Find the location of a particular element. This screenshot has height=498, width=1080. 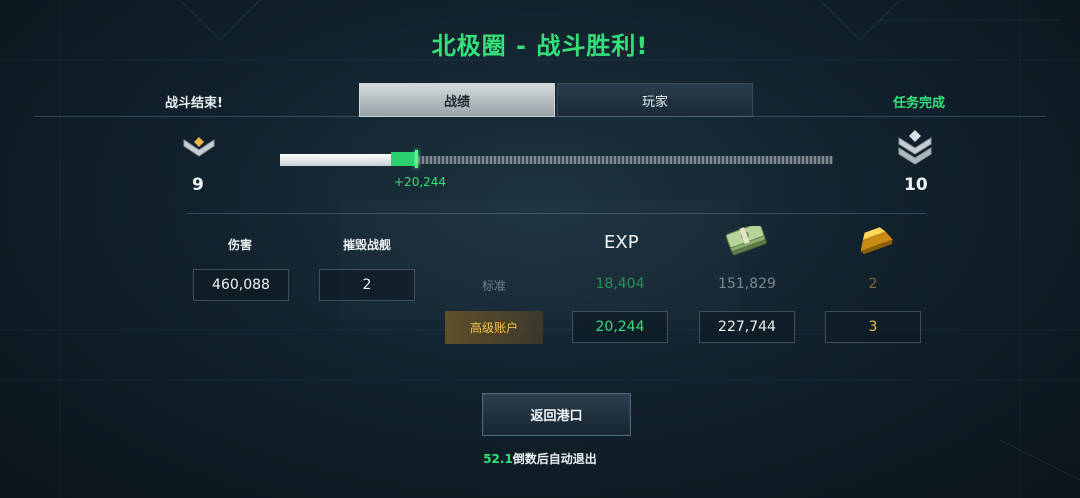

progress-bar-remaining is located at coordinates (625, 160).